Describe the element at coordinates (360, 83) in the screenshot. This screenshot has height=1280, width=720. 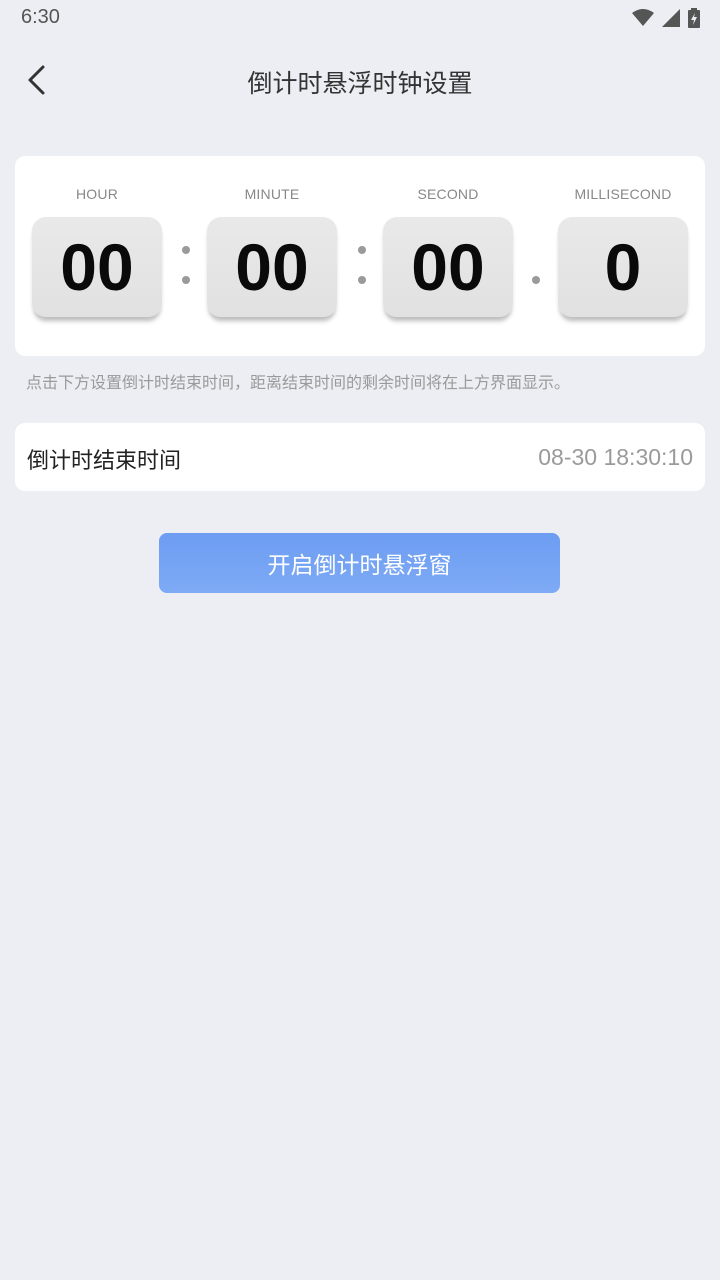
I see `page-title: 倒计时悬浮时钟设置` at that location.